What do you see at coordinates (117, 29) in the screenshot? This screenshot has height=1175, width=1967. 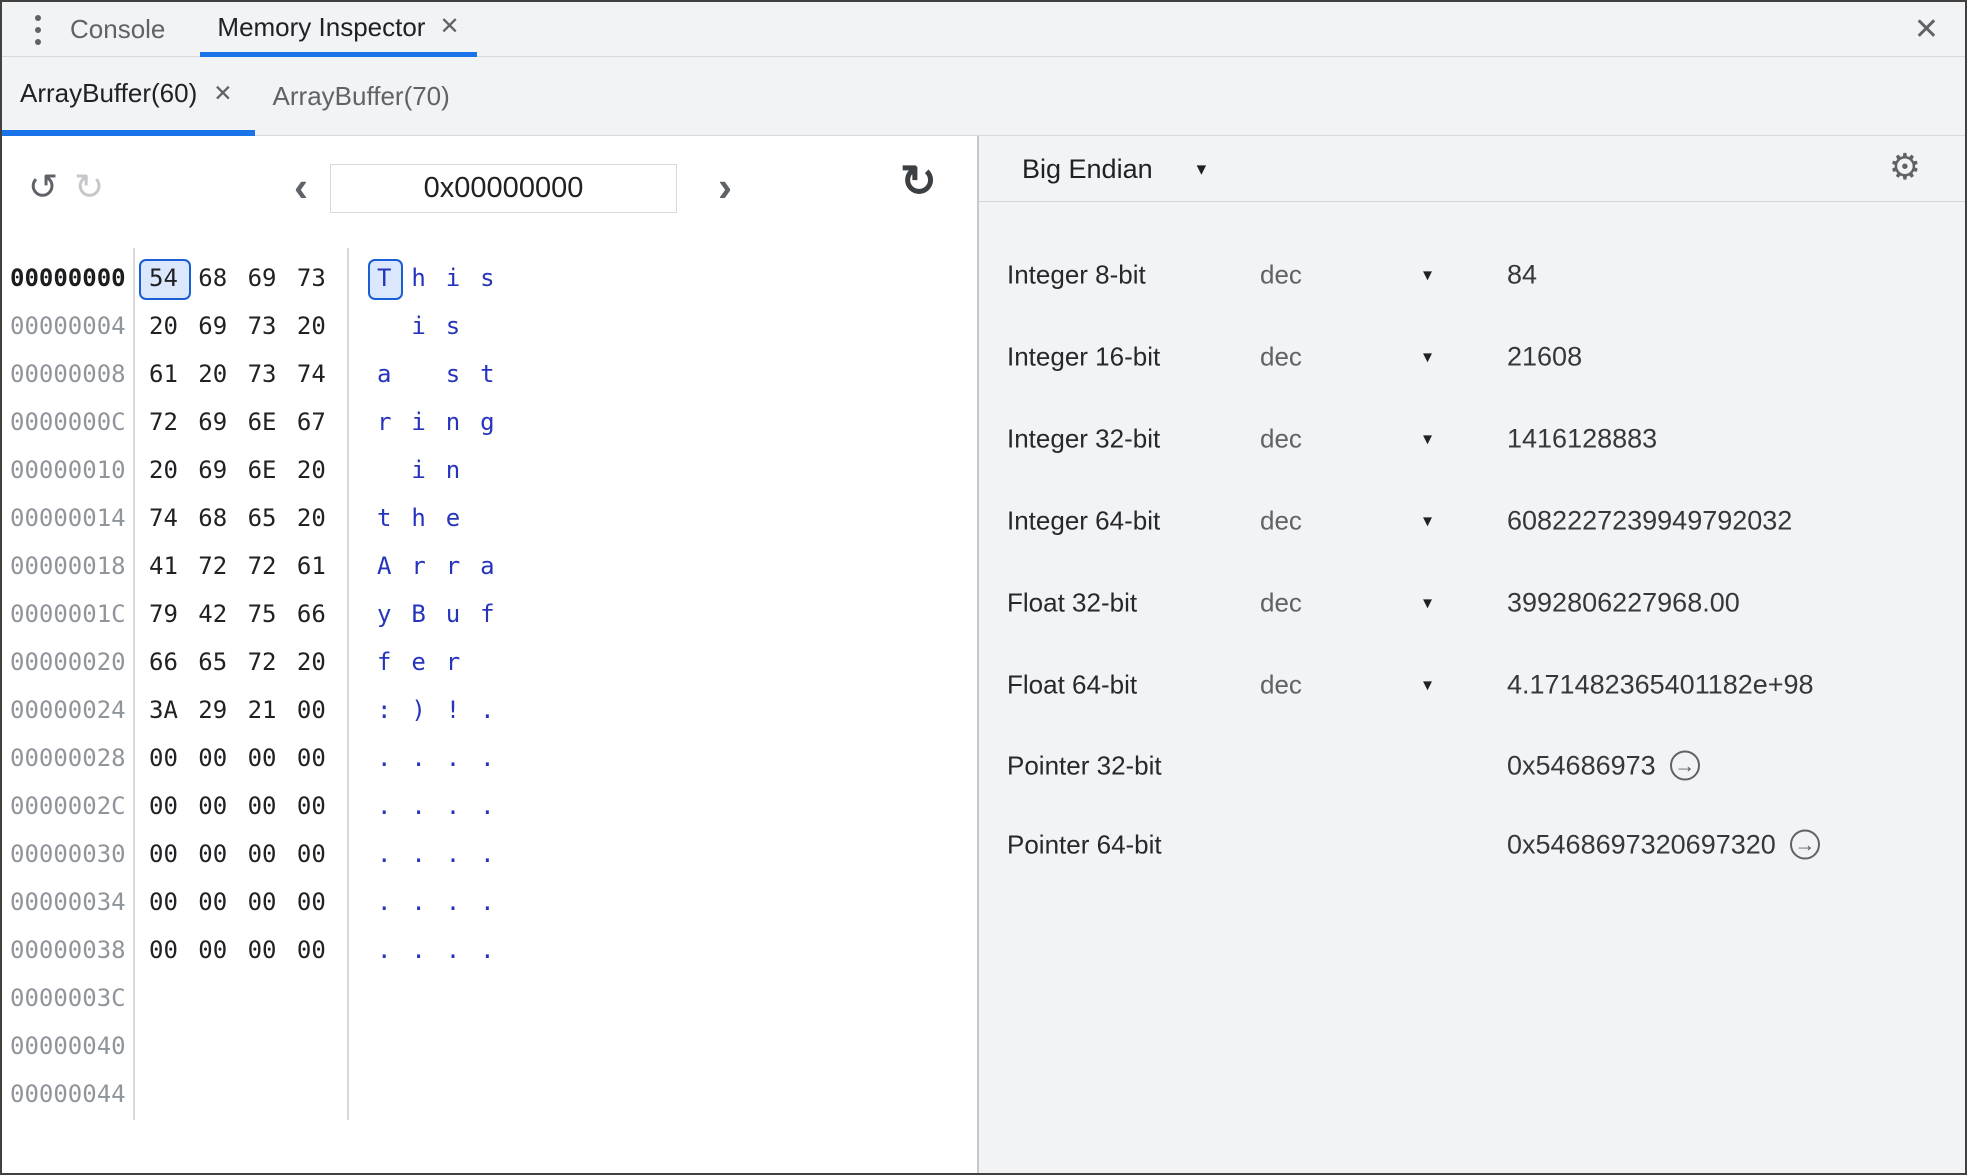 I see `tab-console: Console` at bounding box center [117, 29].